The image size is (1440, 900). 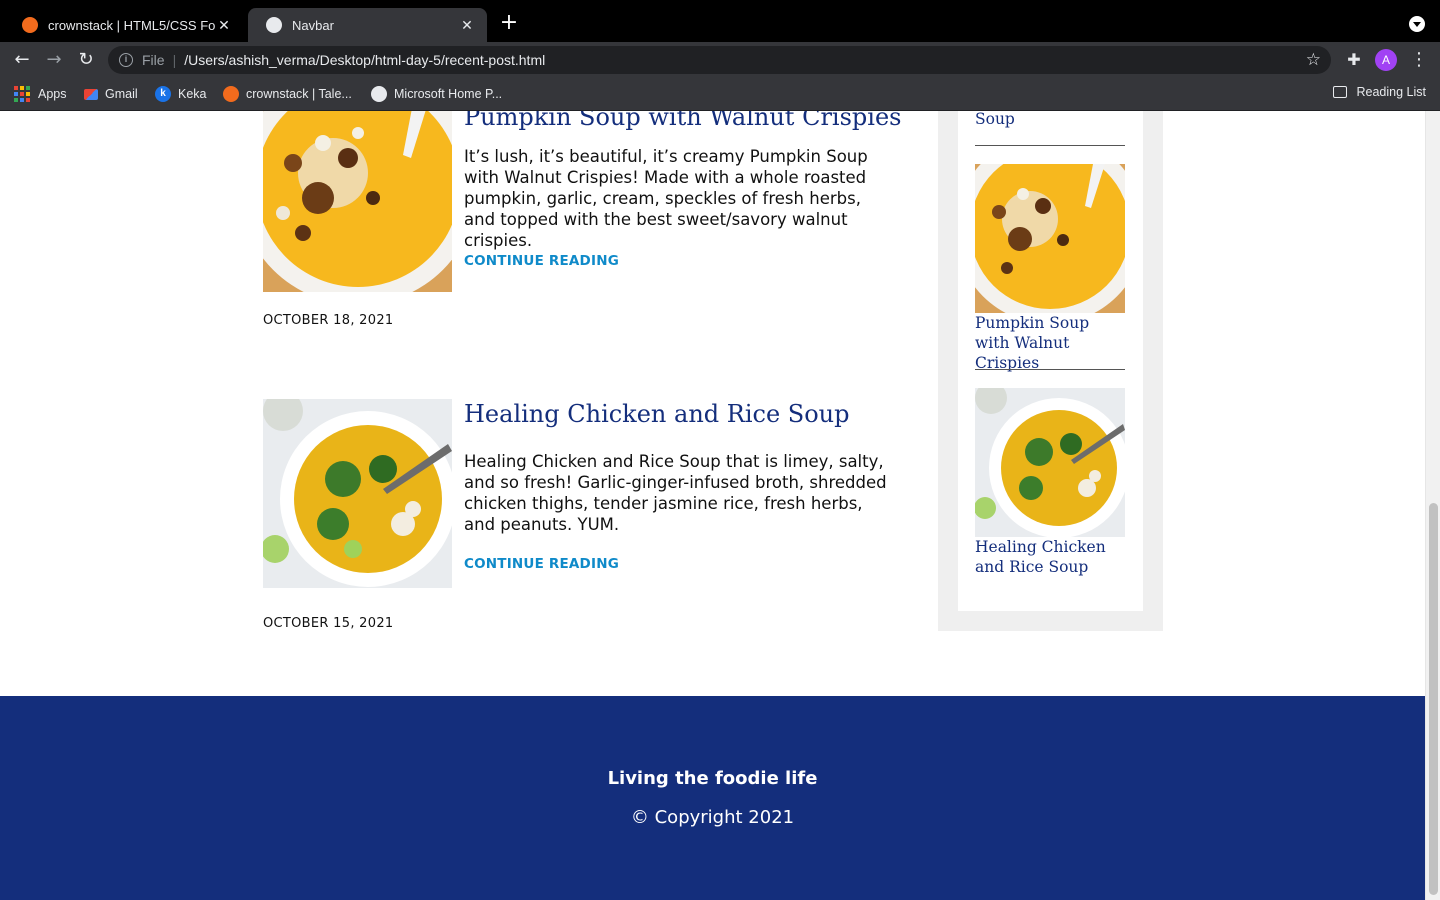 I want to click on post-title-link: Healing Chicken and Rice Soup, so click(x=657, y=414).